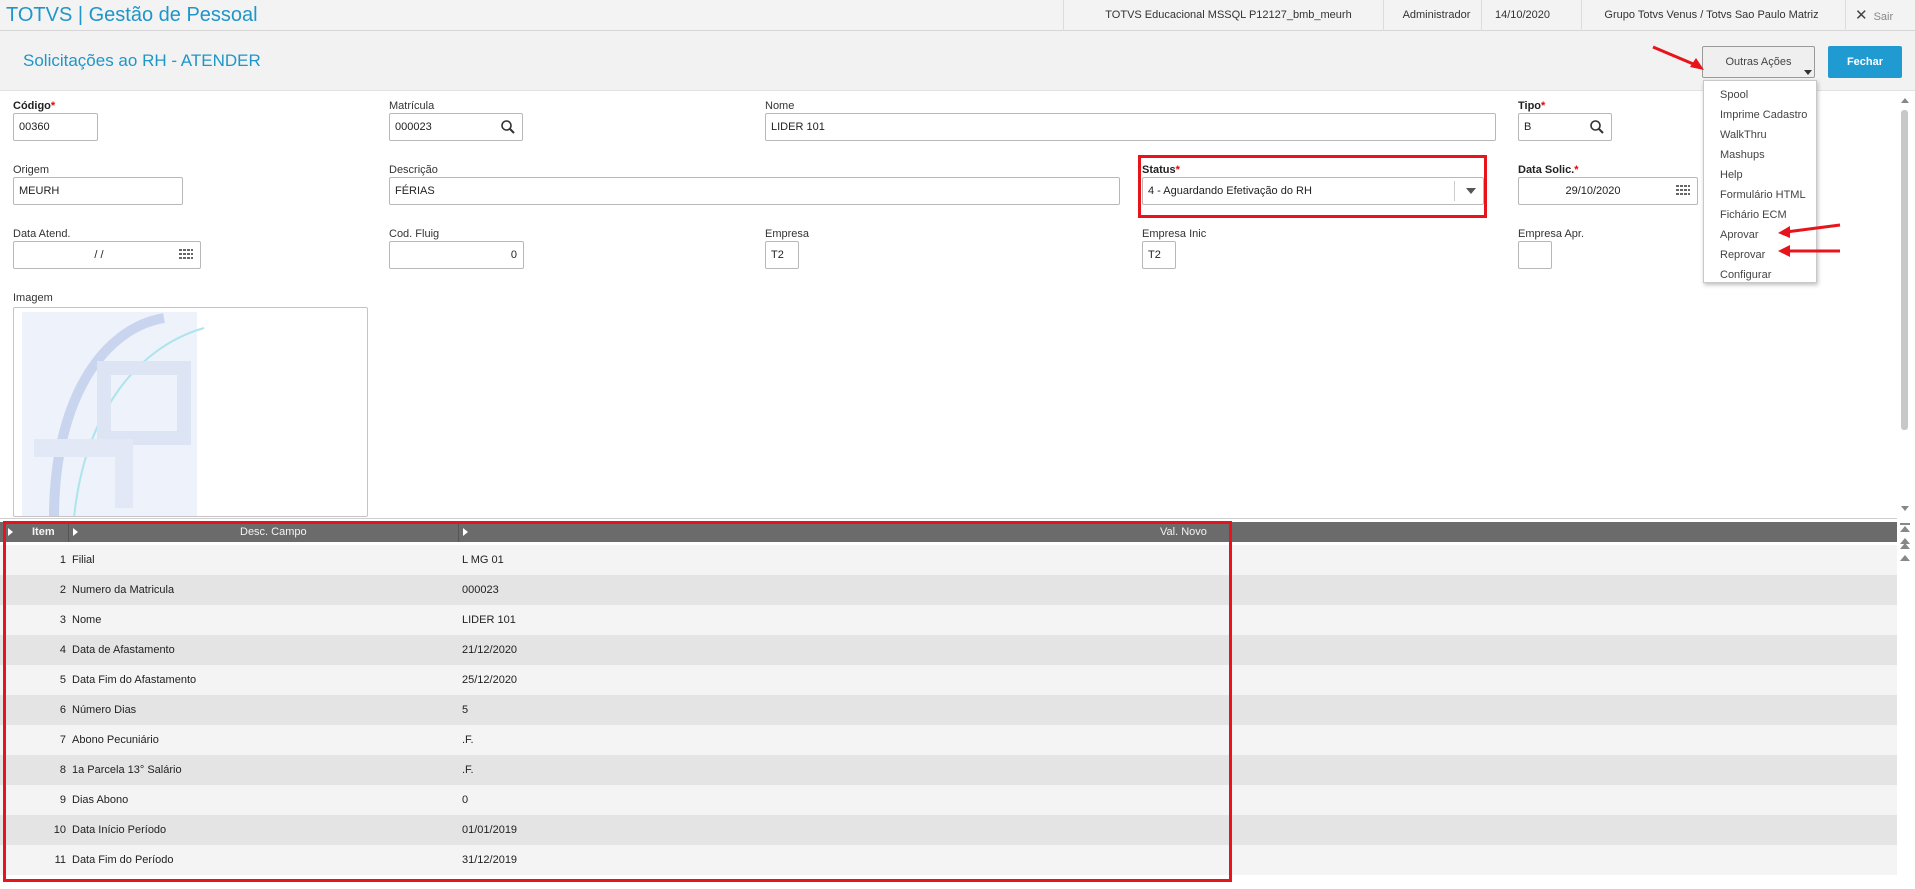 Image resolution: width=1915 pixels, height=889 pixels. What do you see at coordinates (456, 255) in the screenshot?
I see `cod-fluig-field: 0` at bounding box center [456, 255].